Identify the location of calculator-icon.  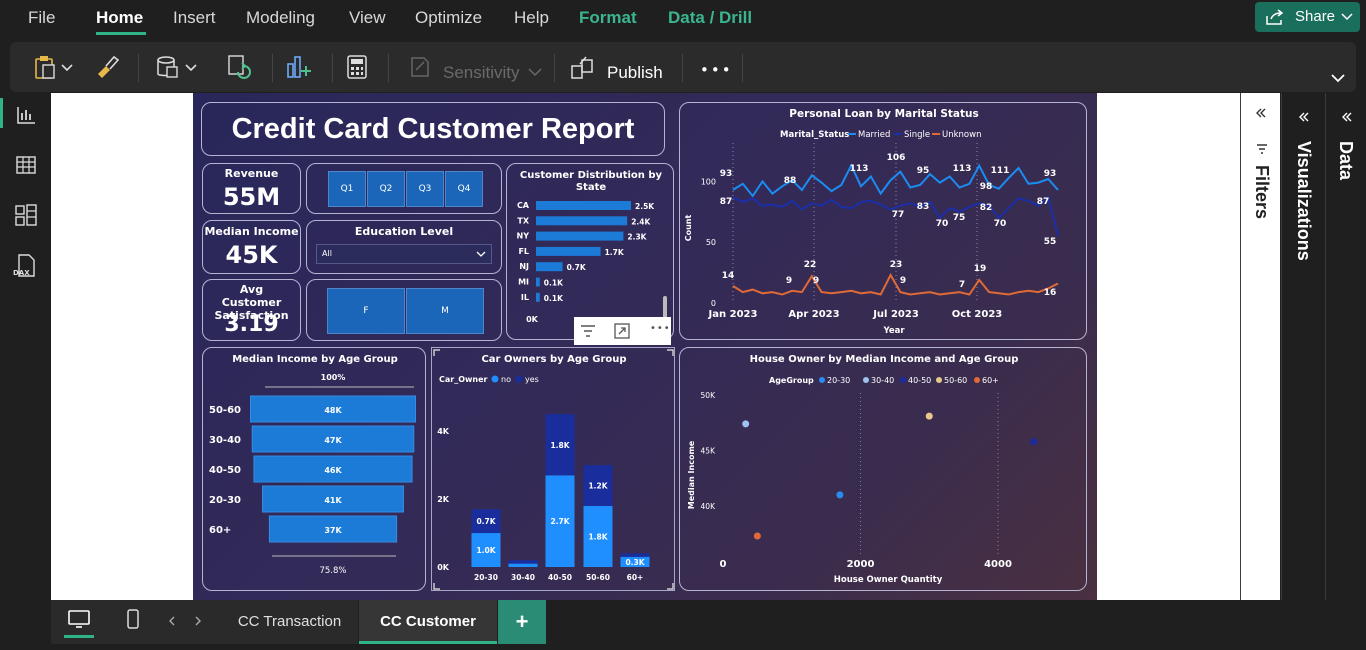
(357, 67).